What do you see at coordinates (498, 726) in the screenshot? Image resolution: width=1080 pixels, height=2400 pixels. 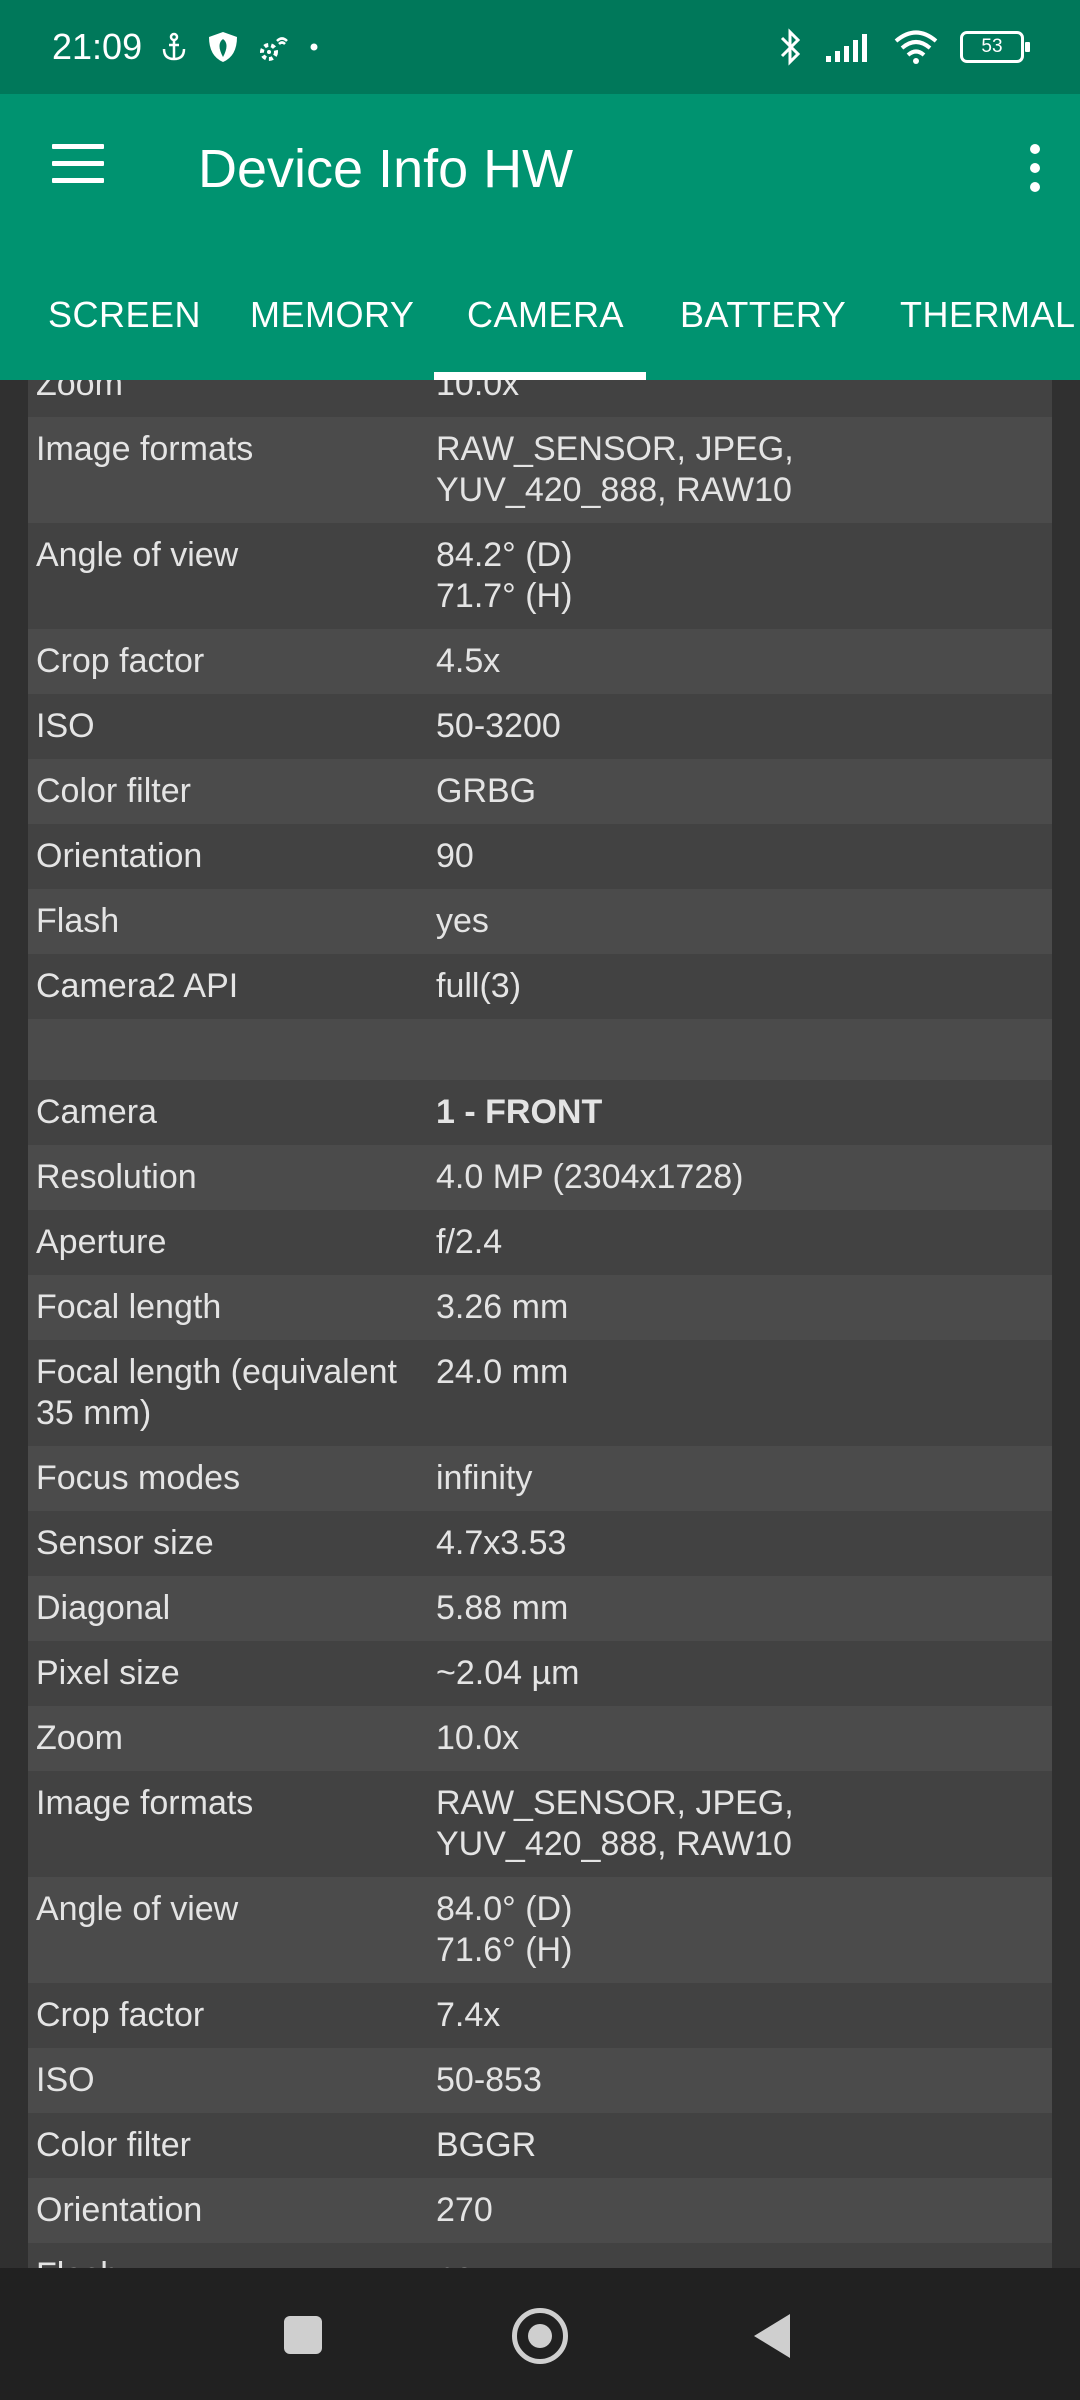 I see `info-value: 50-3200` at bounding box center [498, 726].